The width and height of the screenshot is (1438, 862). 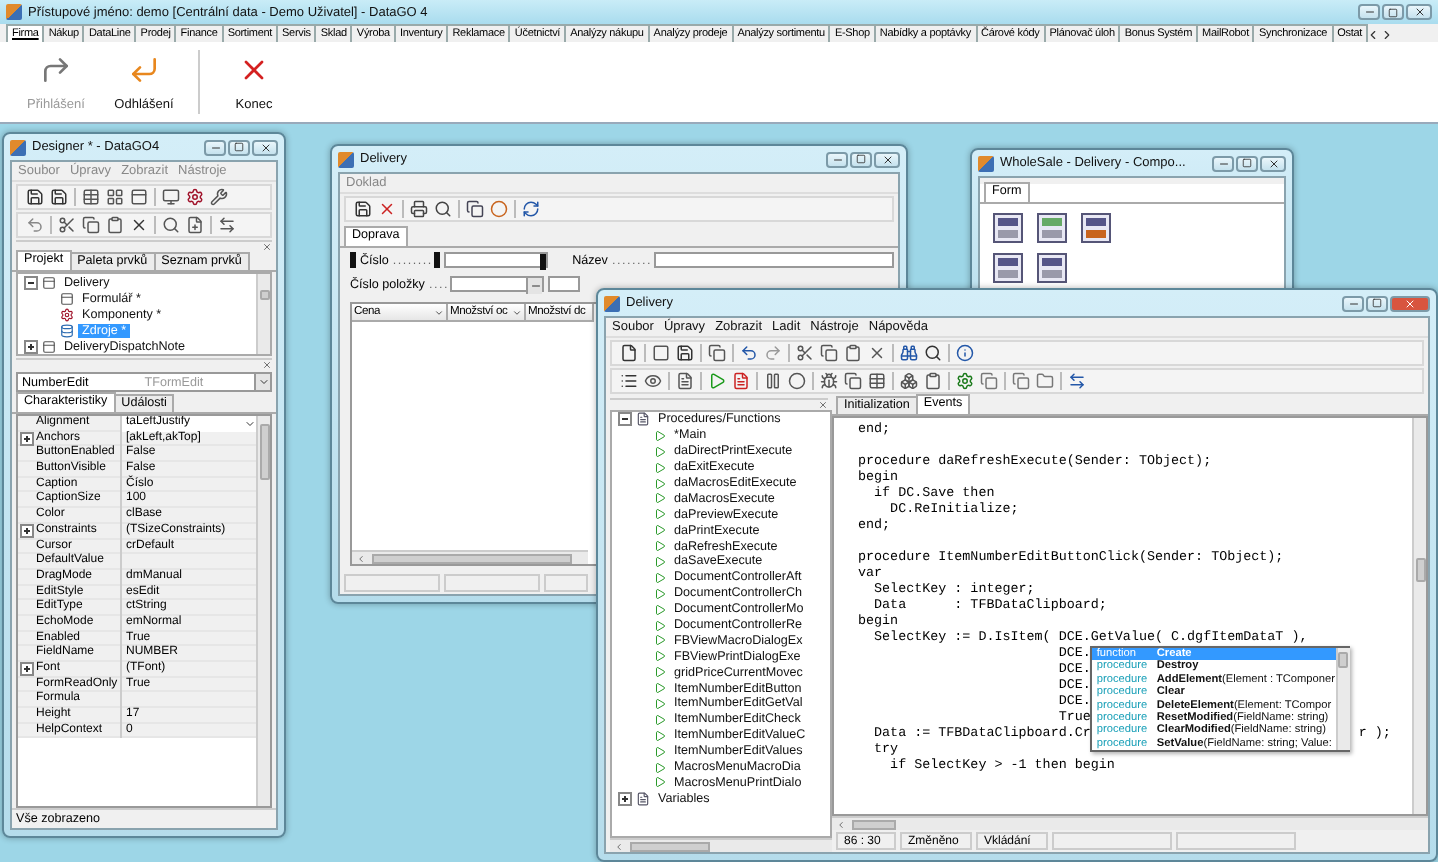 What do you see at coordinates (717, 381) in the screenshot?
I see `play-icon` at bounding box center [717, 381].